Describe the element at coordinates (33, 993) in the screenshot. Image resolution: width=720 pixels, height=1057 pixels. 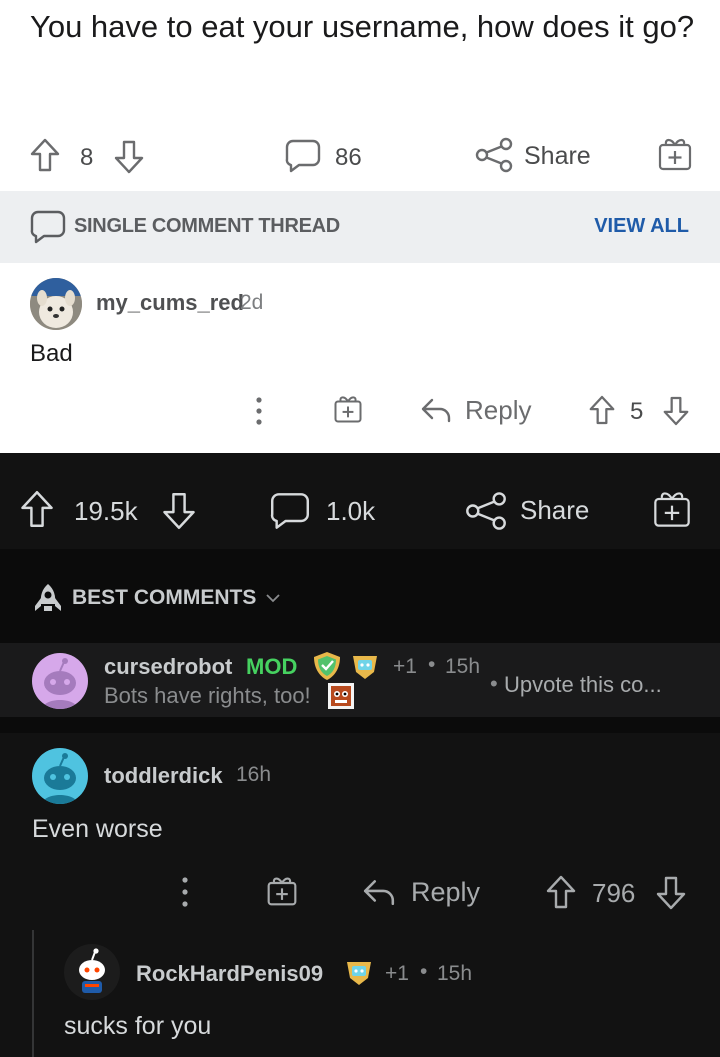
I see `thread-indent-line` at that location.